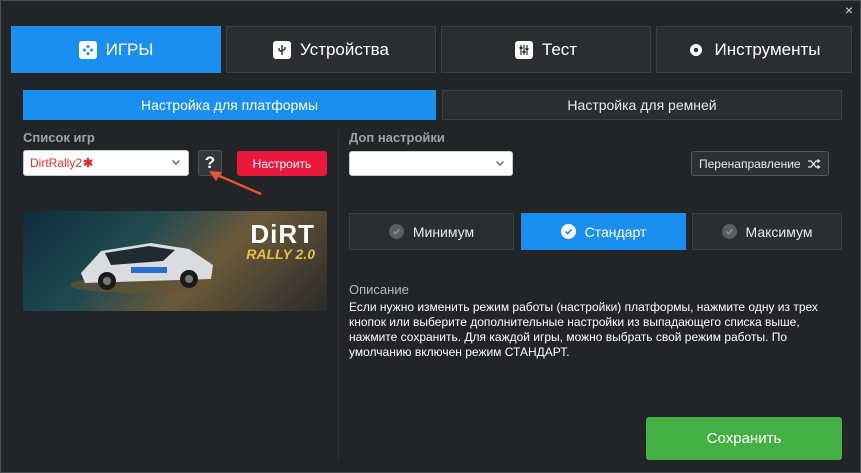 The width and height of the screenshot is (861, 473). Describe the element at coordinates (142, 268) in the screenshot. I see `rally-car-image` at that location.